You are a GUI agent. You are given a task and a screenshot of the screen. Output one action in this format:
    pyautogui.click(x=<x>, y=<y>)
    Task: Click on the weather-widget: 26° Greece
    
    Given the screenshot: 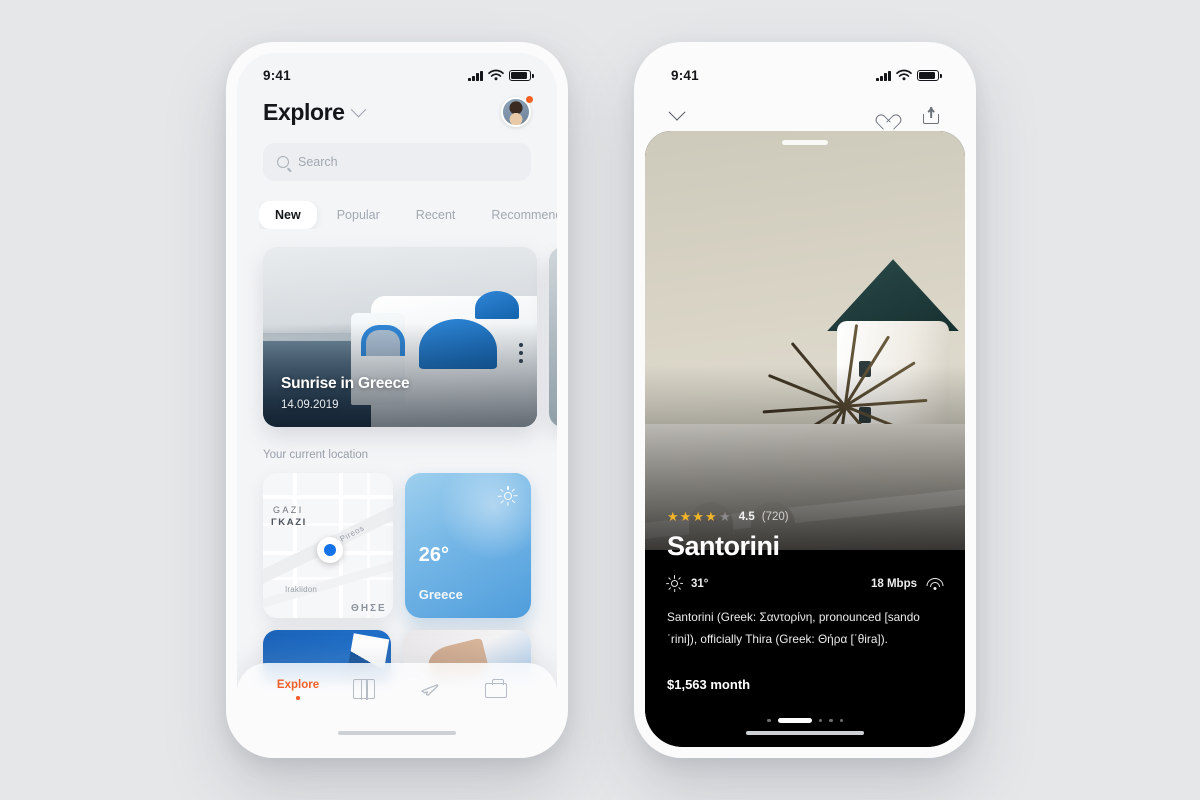 What is the action you would take?
    pyautogui.click(x=467, y=545)
    